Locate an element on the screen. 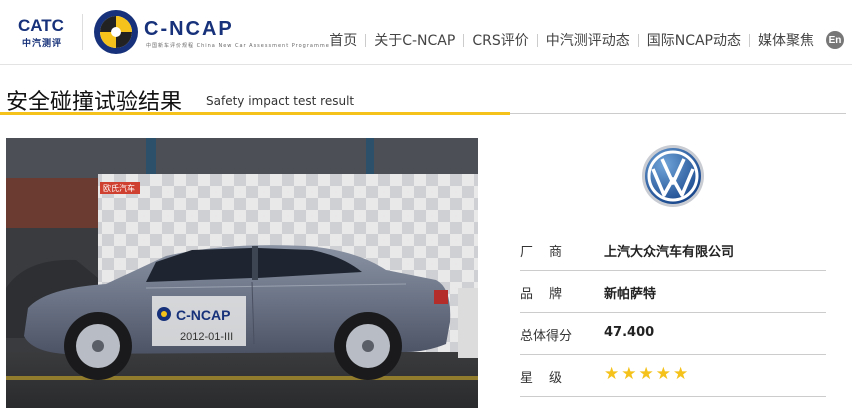 Image resolution: width=852 pixels, height=408 pixels. car-door-label: C-NCAP is located at coordinates (203, 315).